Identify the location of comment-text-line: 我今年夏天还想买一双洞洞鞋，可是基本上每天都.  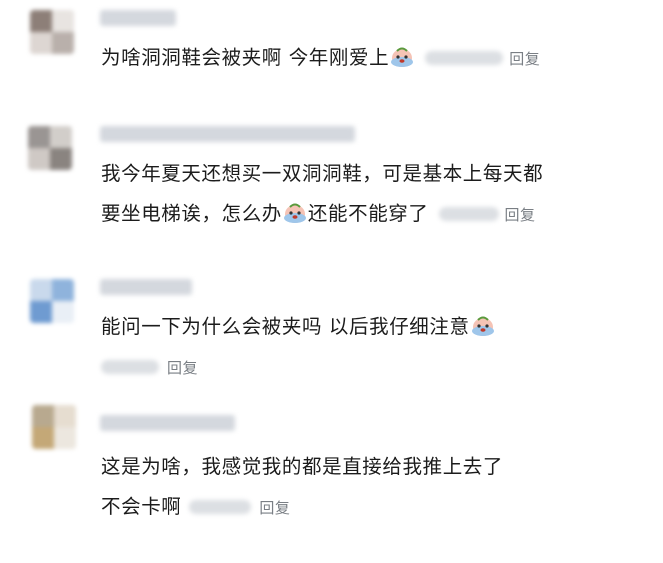
(322, 173).